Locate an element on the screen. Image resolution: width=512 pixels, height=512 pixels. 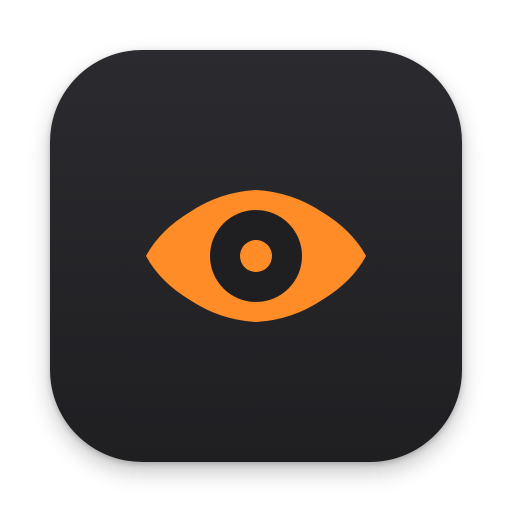
pupil-shape is located at coordinates (256, 256).